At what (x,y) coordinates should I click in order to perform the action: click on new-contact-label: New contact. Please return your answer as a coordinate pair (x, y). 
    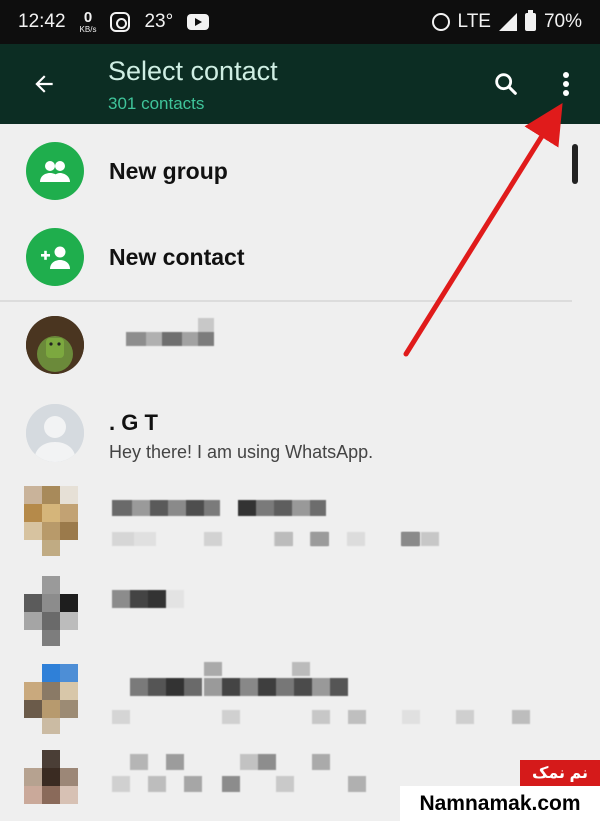
    Looking at the image, I should click on (177, 257).